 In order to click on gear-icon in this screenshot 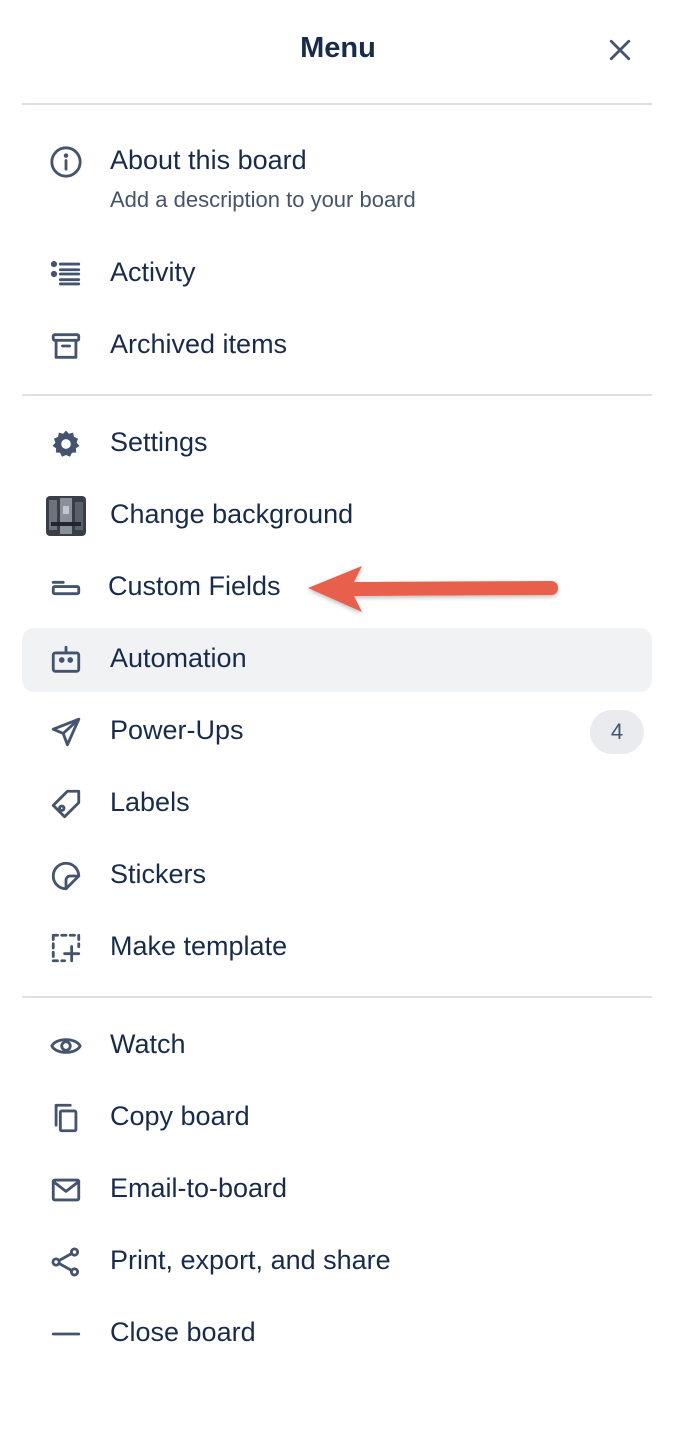, I will do `click(66, 443)`.